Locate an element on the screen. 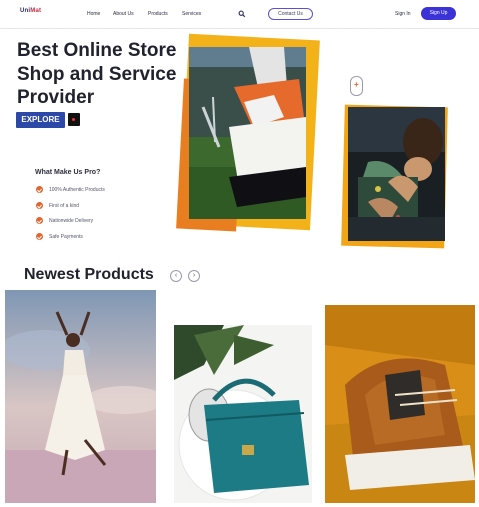 This screenshot has width=479, height=507. newest-products-title: Newest Products is located at coordinates (89, 274).